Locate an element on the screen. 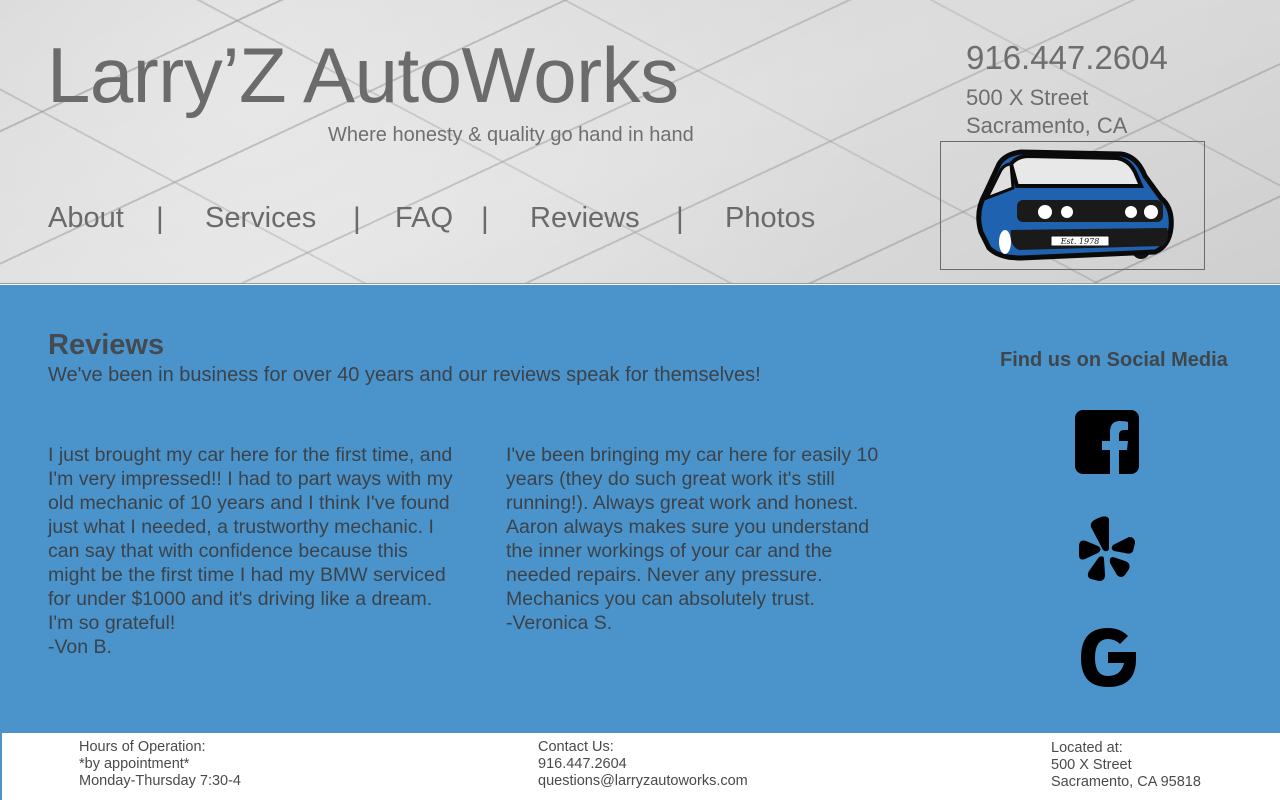 The image size is (1280, 800). footer-location-line2: Sacramento, CA 95818 is located at coordinates (1126, 782).